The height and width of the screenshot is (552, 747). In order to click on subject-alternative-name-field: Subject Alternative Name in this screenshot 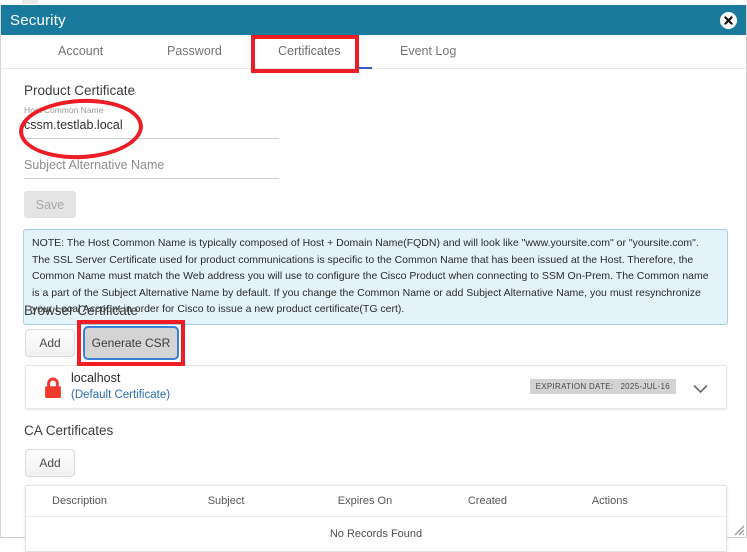, I will do `click(151, 167)`.